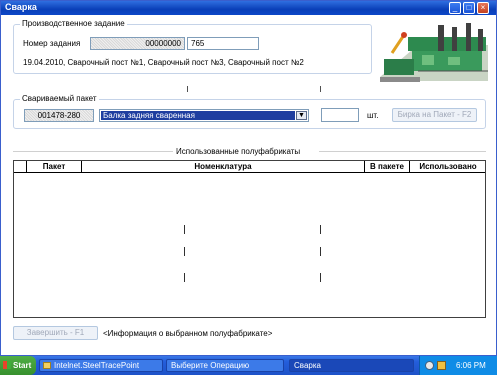 This screenshot has width=497, height=375. Describe the element at coordinates (469, 8) in the screenshot. I see `maximize-button: □` at that location.